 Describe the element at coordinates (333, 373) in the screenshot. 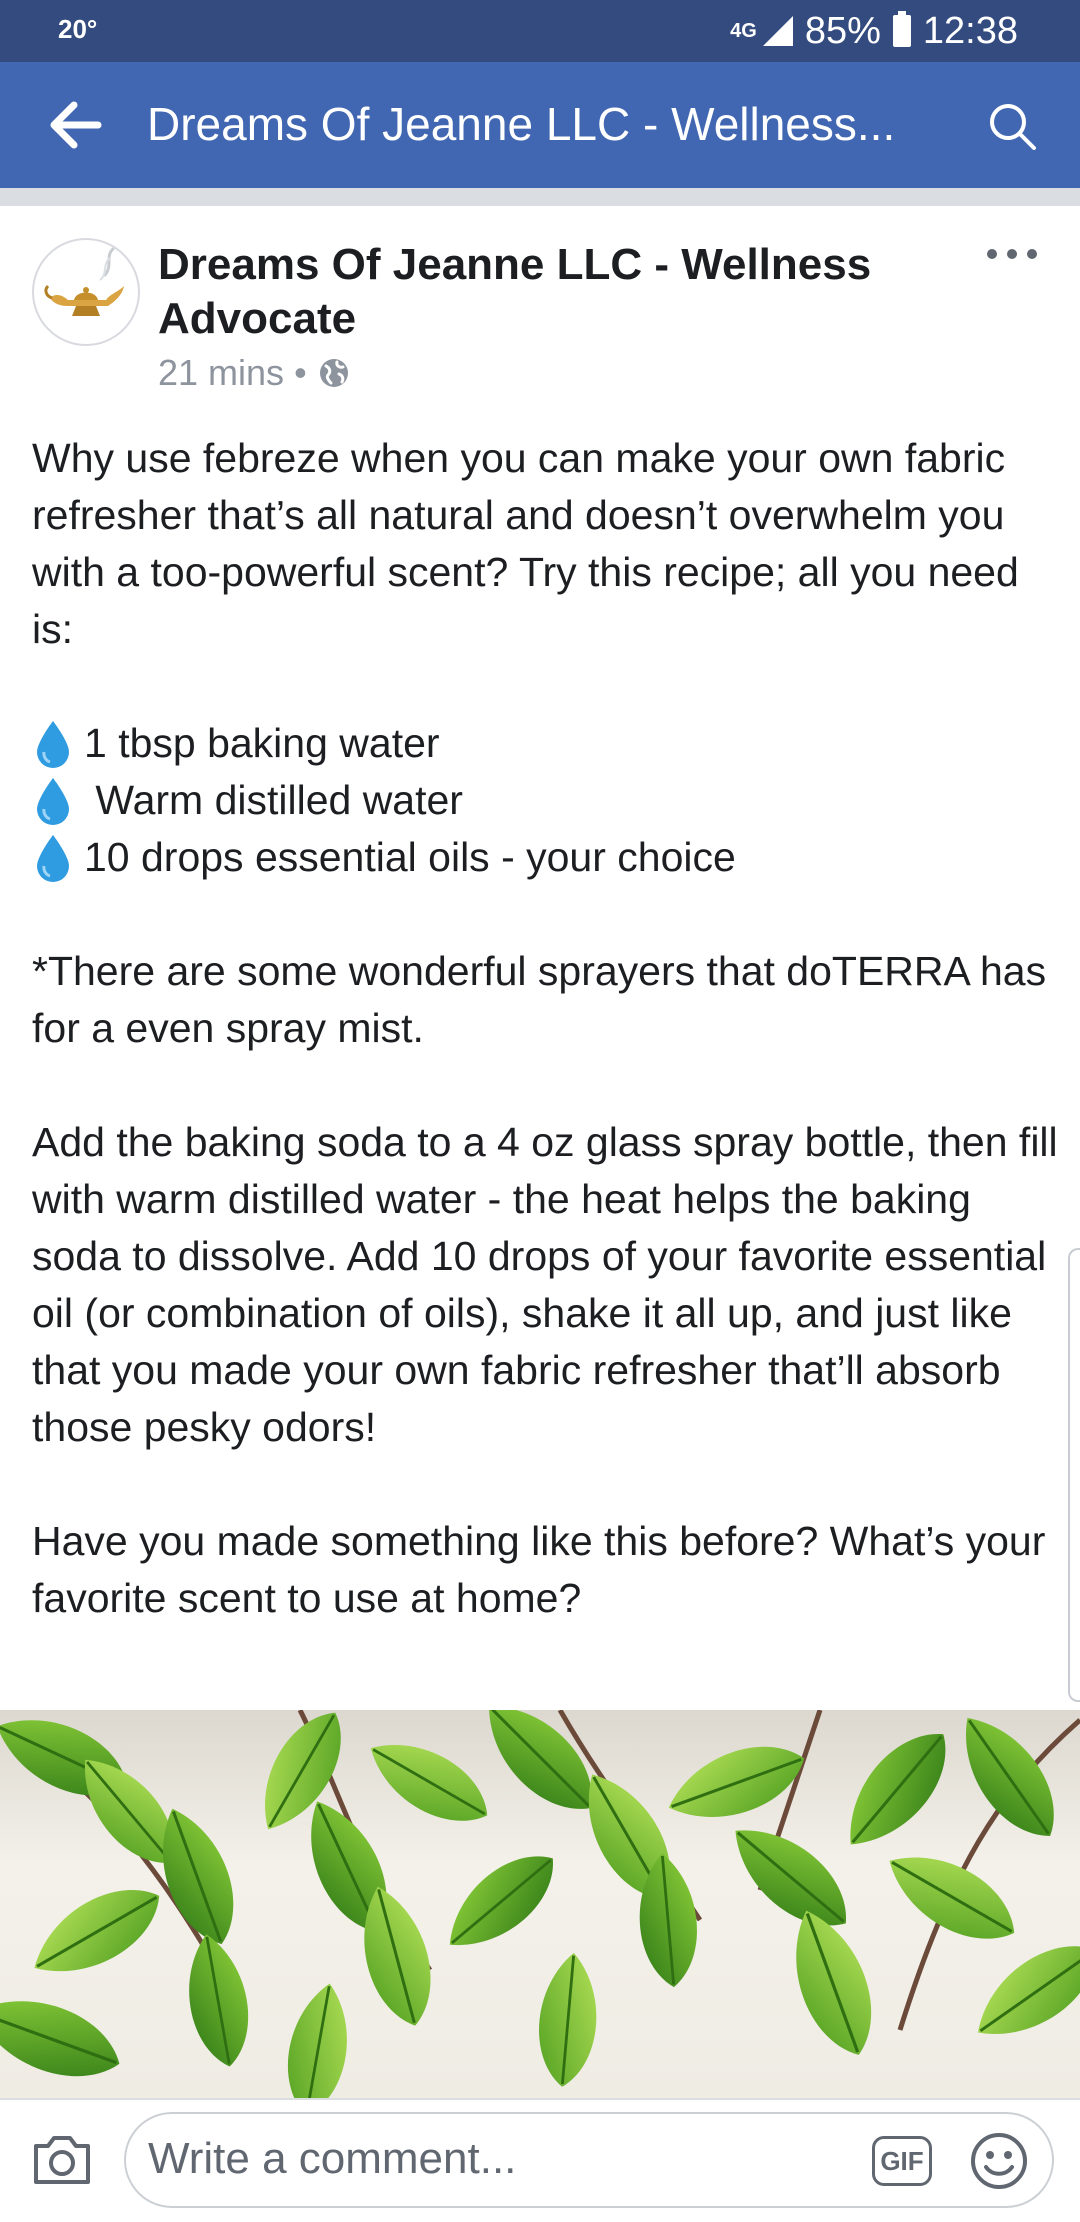

I see `globe-icon` at that location.